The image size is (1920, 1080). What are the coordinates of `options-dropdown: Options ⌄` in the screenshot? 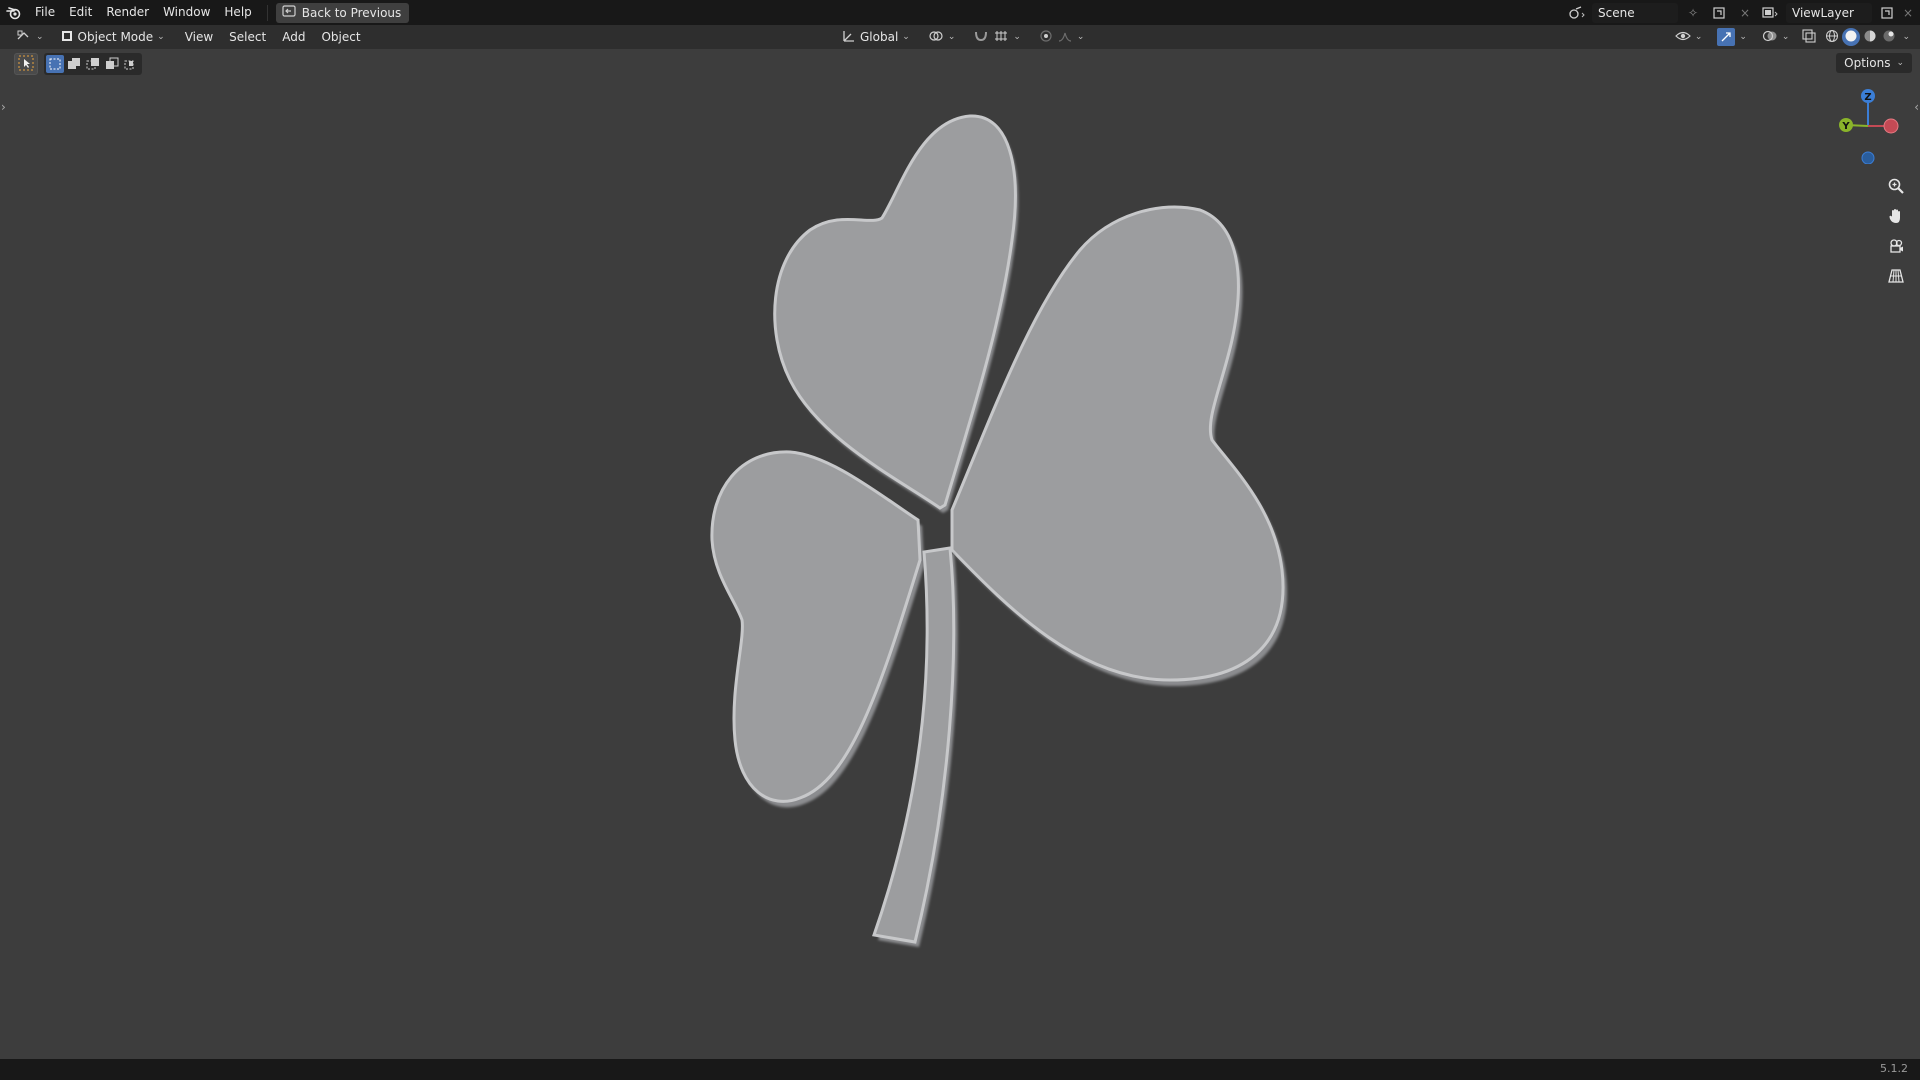 It's located at (1874, 63).